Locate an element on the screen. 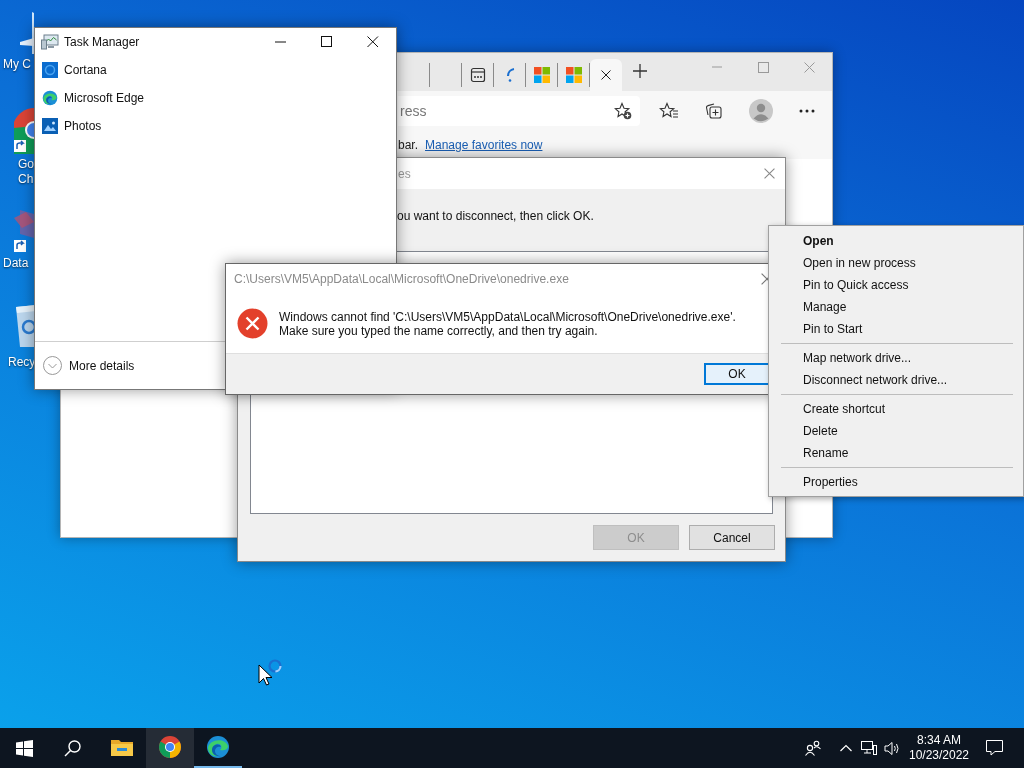 The width and height of the screenshot is (1024, 768). dialog-title: es is located at coordinates (404, 174).